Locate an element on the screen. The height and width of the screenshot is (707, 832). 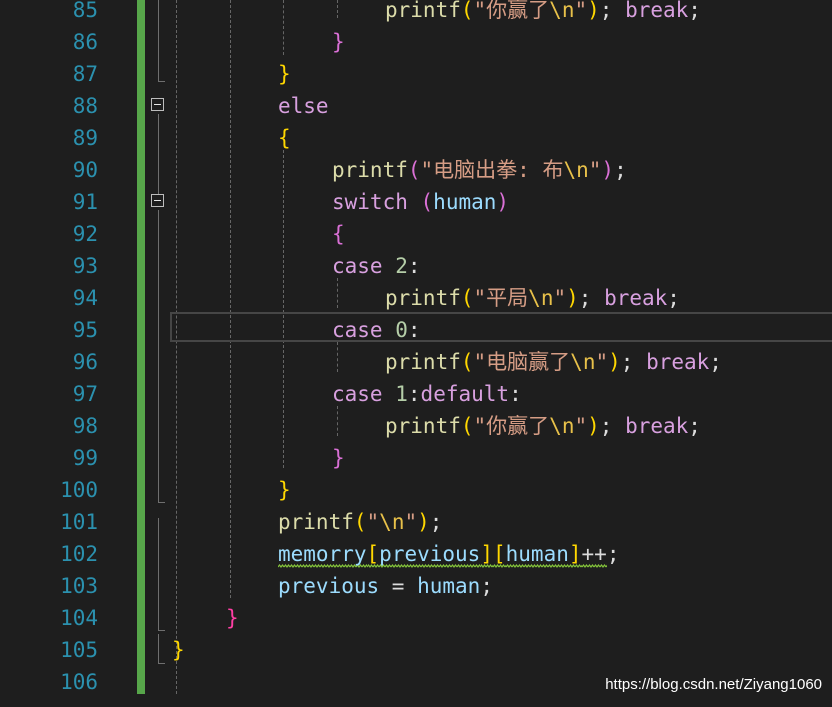
code-line: case 0: is located at coordinates (376, 330).